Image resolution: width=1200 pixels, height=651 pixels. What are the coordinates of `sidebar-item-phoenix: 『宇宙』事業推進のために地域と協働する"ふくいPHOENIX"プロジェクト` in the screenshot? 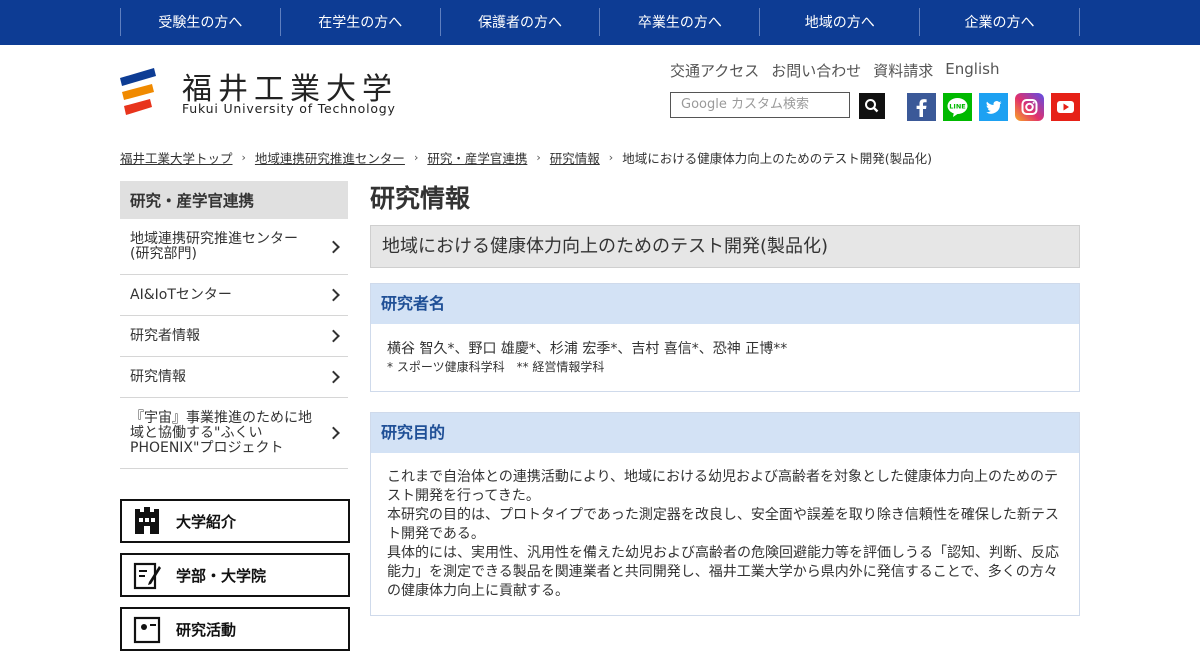 It's located at (234, 433).